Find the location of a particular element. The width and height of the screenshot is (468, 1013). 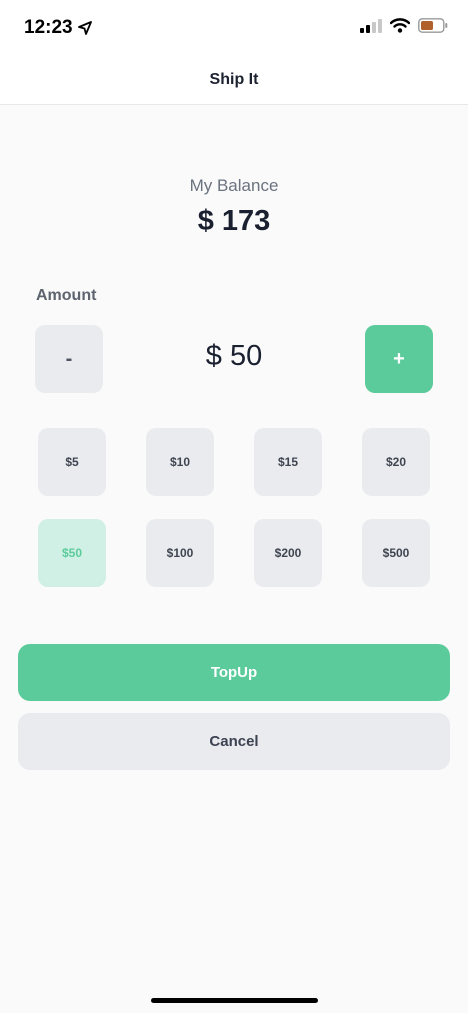

amount-value: $ 50 is located at coordinates (234, 356).